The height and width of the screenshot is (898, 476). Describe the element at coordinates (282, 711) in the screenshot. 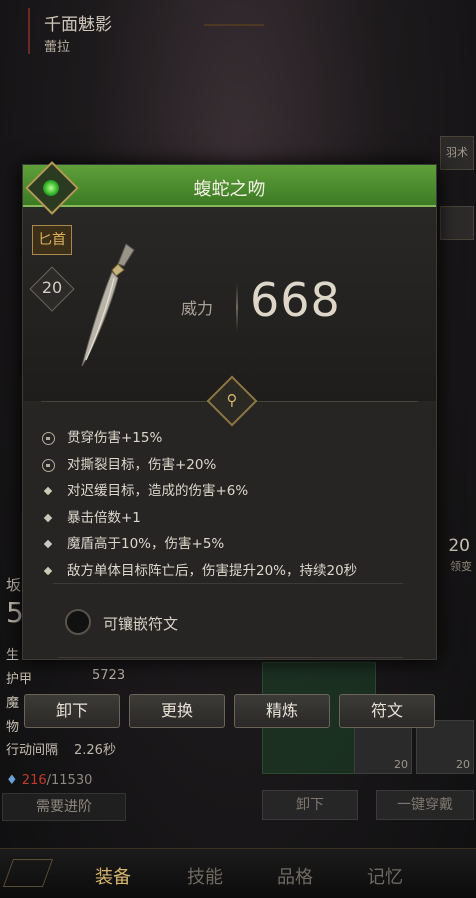

I see `refine-button: 精炼` at that location.